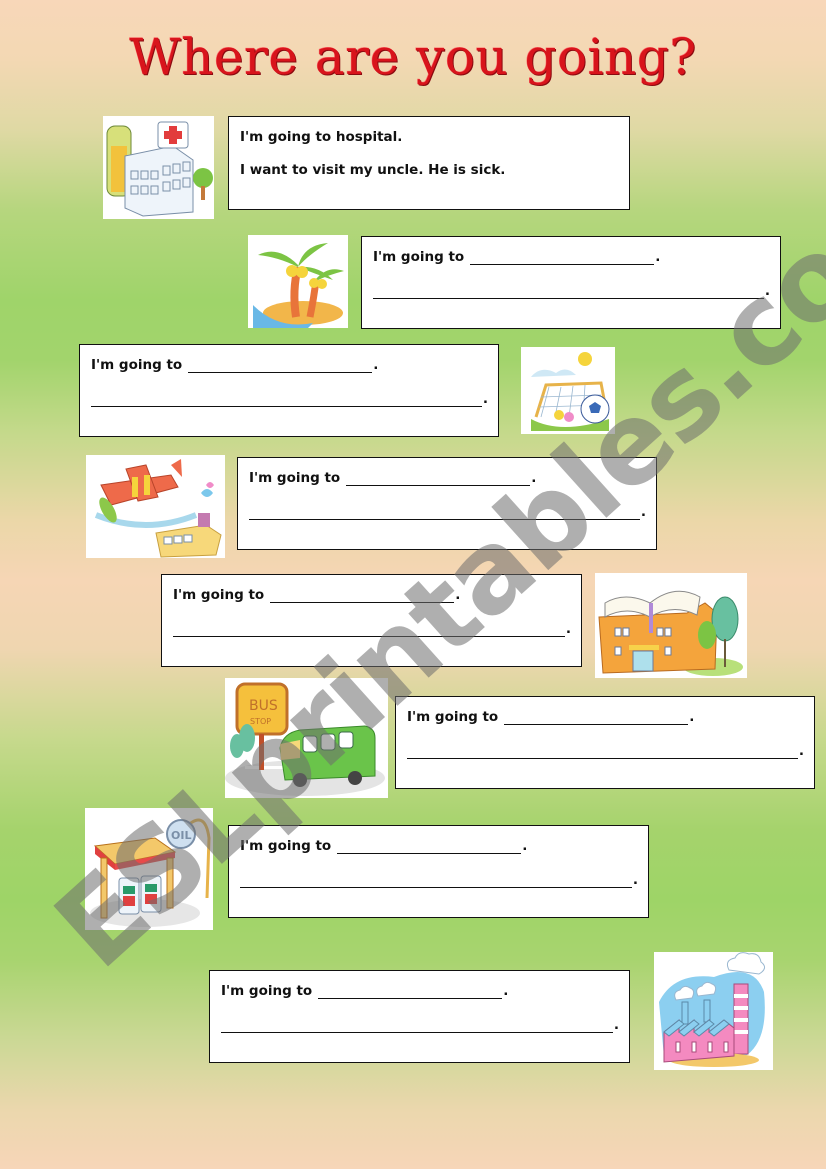 The image size is (826, 1169). I want to click on example-line-2: I want to visit my uncle. He is sick., so click(373, 170).